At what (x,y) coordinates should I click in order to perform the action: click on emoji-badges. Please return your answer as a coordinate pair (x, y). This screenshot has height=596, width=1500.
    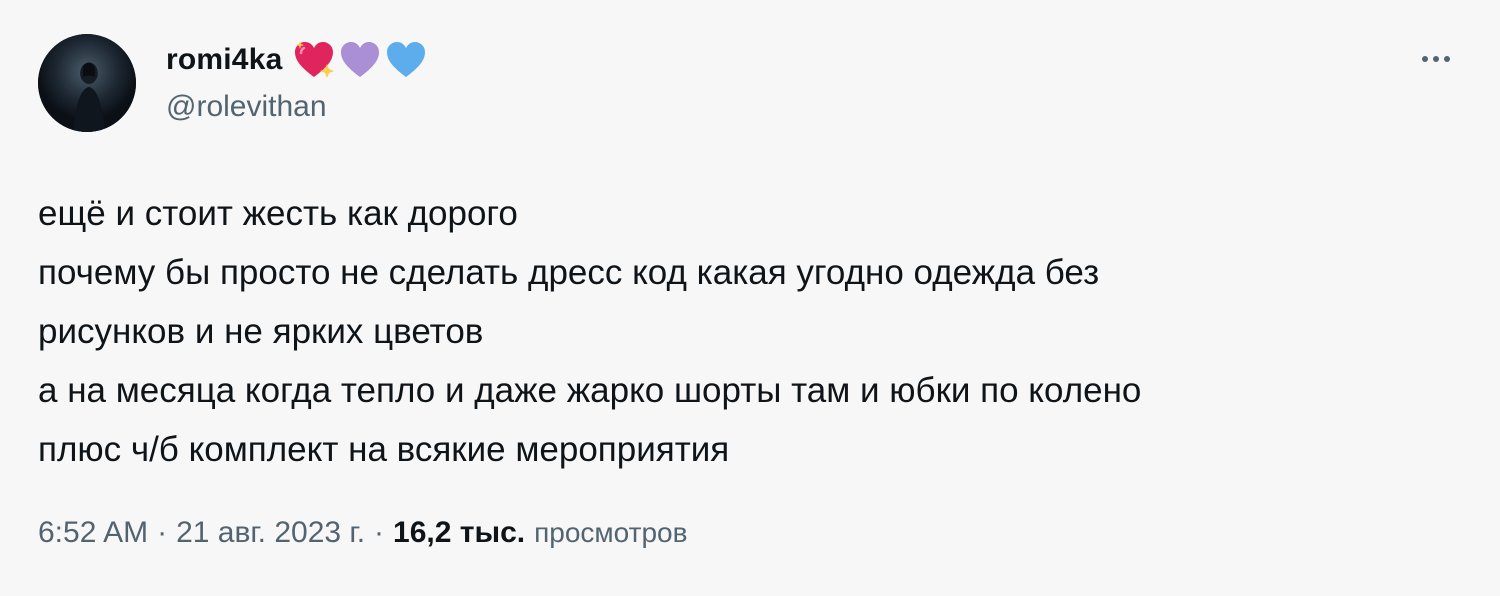
    Looking at the image, I should click on (360, 60).